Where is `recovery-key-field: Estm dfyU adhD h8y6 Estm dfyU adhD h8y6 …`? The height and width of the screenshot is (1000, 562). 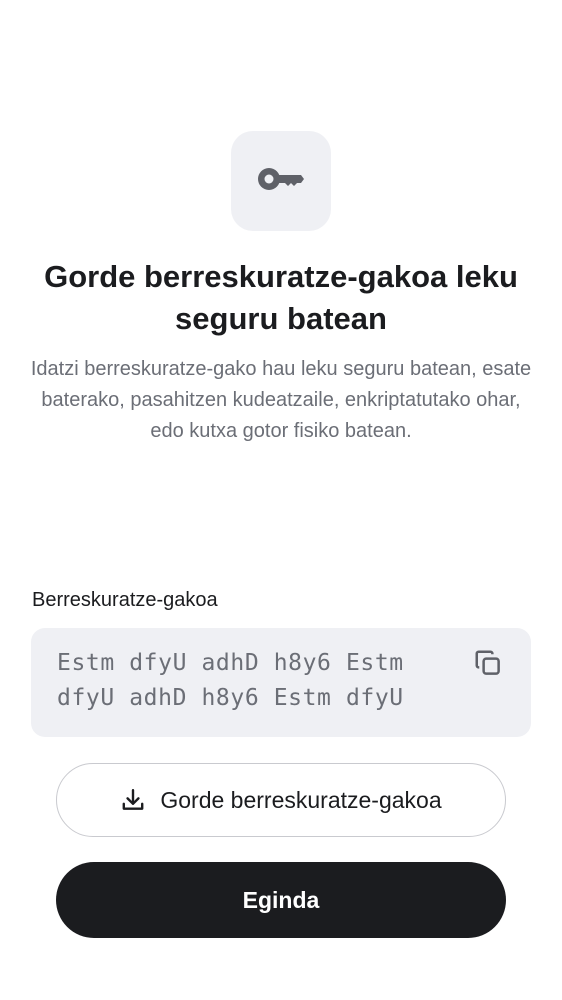
recovery-key-field: Estm dfyU adhD h8y6 Estm dfyU adhD h8y6 … is located at coordinates (281, 682).